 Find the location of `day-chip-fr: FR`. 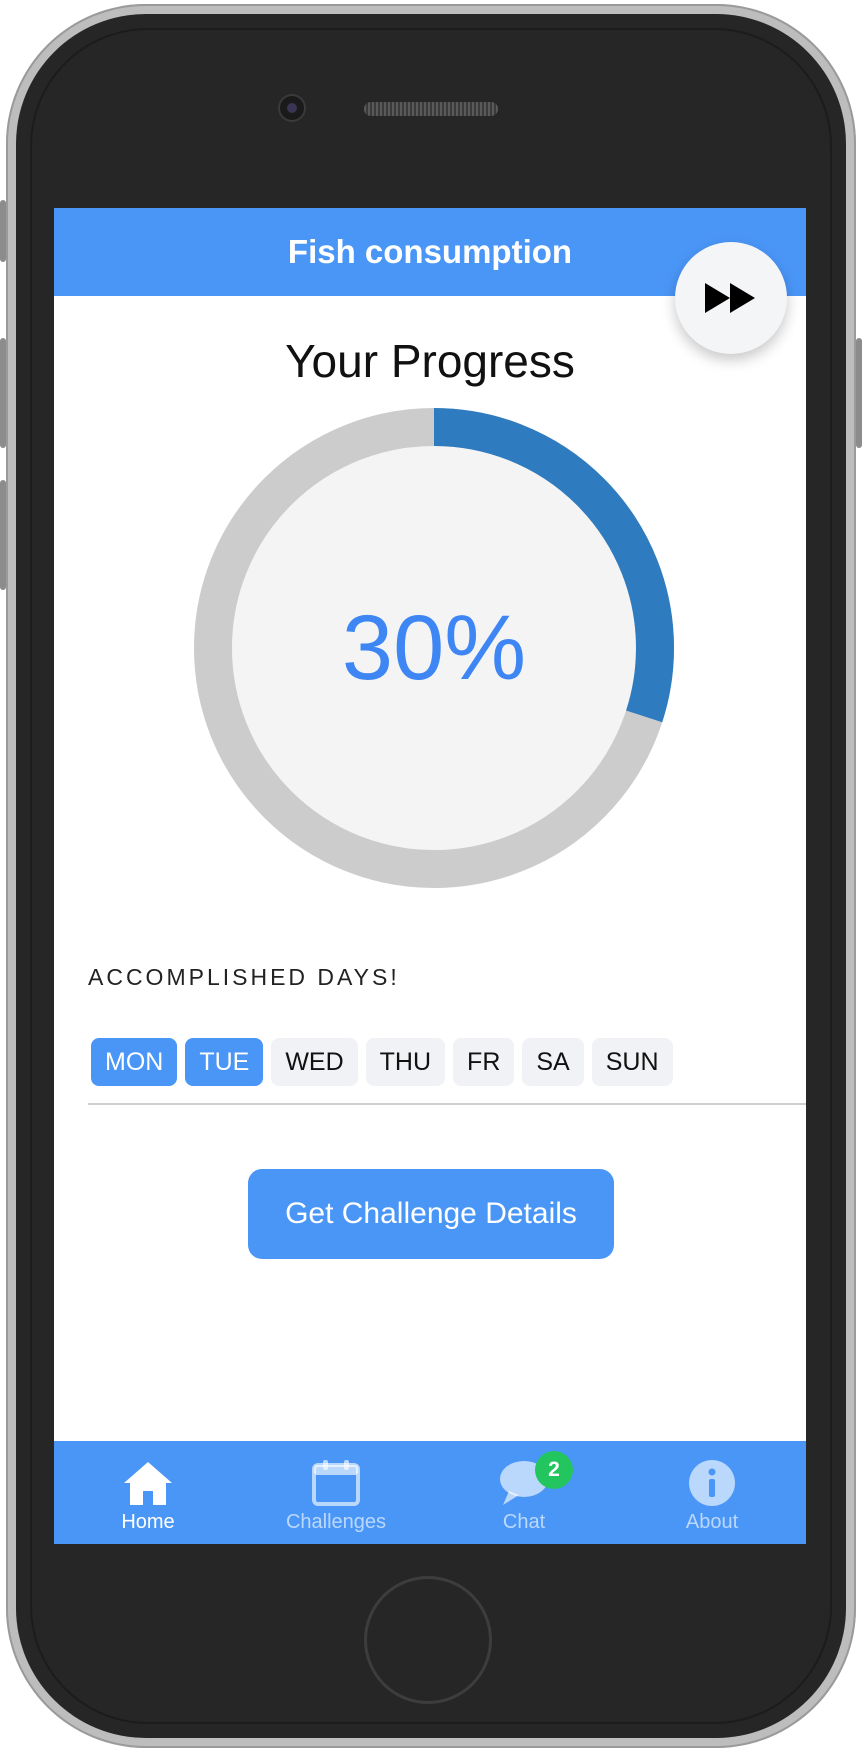

day-chip-fr: FR is located at coordinates (484, 1062).